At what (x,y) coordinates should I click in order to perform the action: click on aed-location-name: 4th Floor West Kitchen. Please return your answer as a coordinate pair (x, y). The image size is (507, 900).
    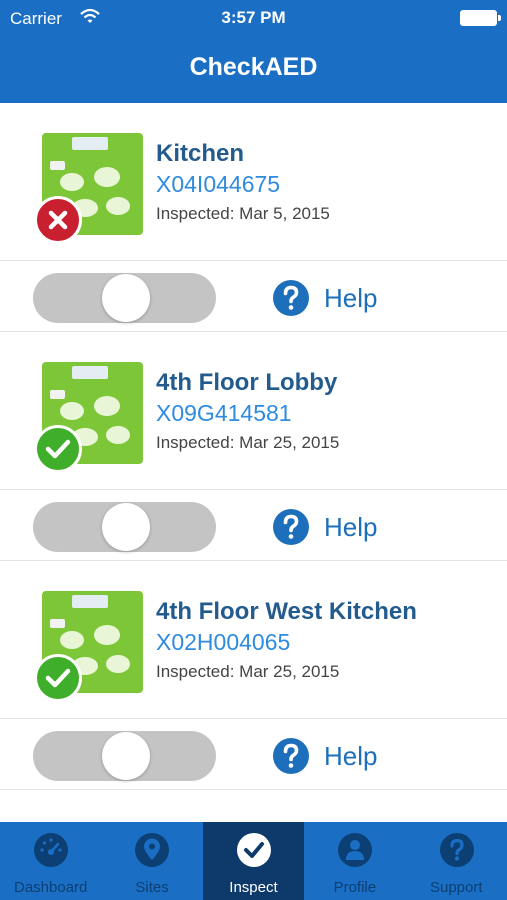
    Looking at the image, I should click on (286, 611).